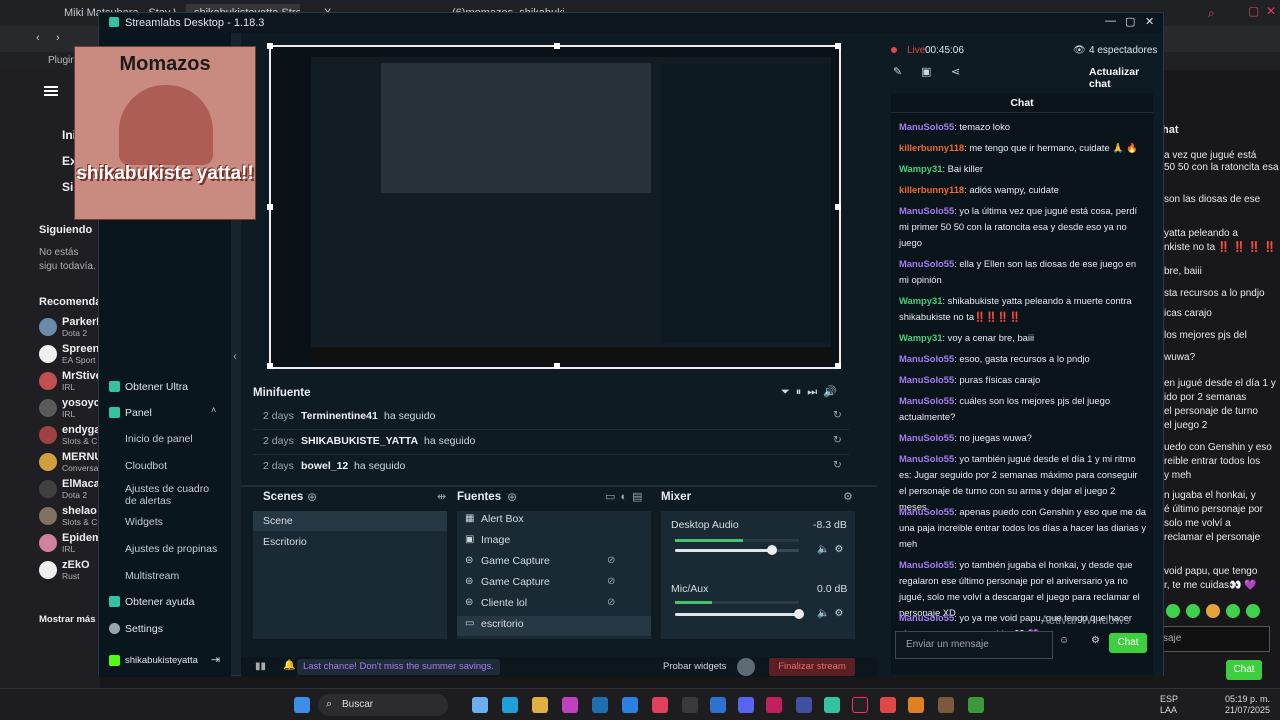 The image size is (1280, 720). I want to click on chat-input-background: saje, so click(1215, 639).